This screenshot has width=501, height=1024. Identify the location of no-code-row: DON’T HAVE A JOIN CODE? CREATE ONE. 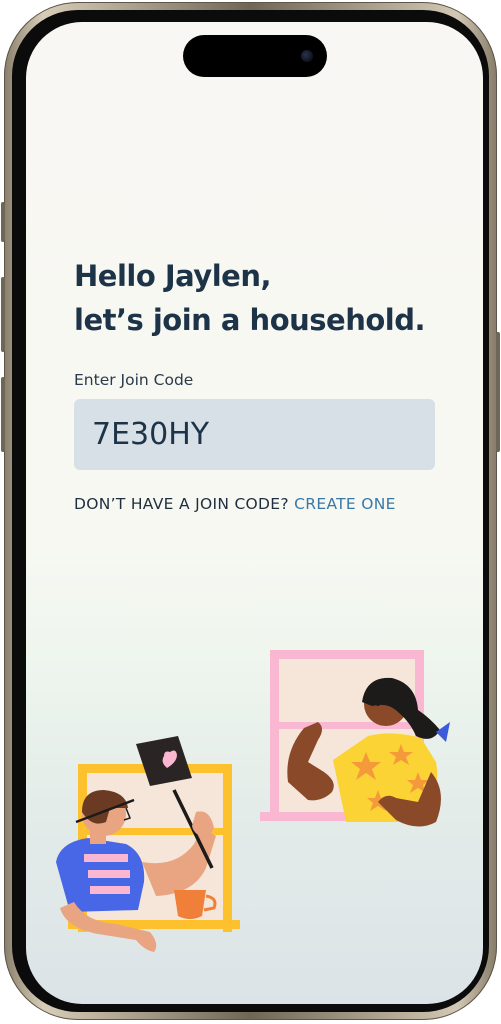
(235, 504).